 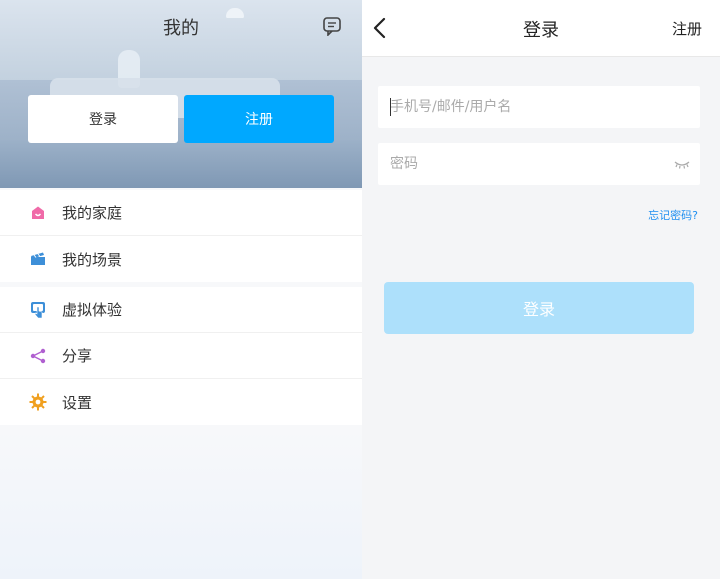 What do you see at coordinates (77, 356) in the screenshot?
I see `menu-item-label: 分享` at bounding box center [77, 356].